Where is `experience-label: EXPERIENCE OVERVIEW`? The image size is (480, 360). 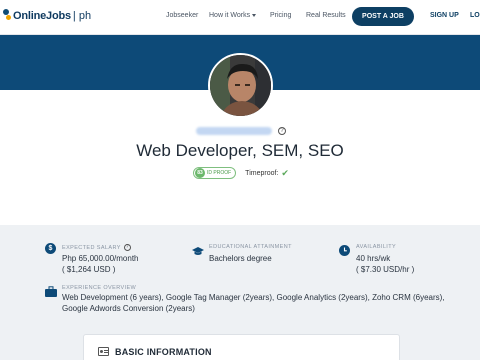 experience-label: EXPERIENCE OVERVIEW is located at coordinates (99, 288).